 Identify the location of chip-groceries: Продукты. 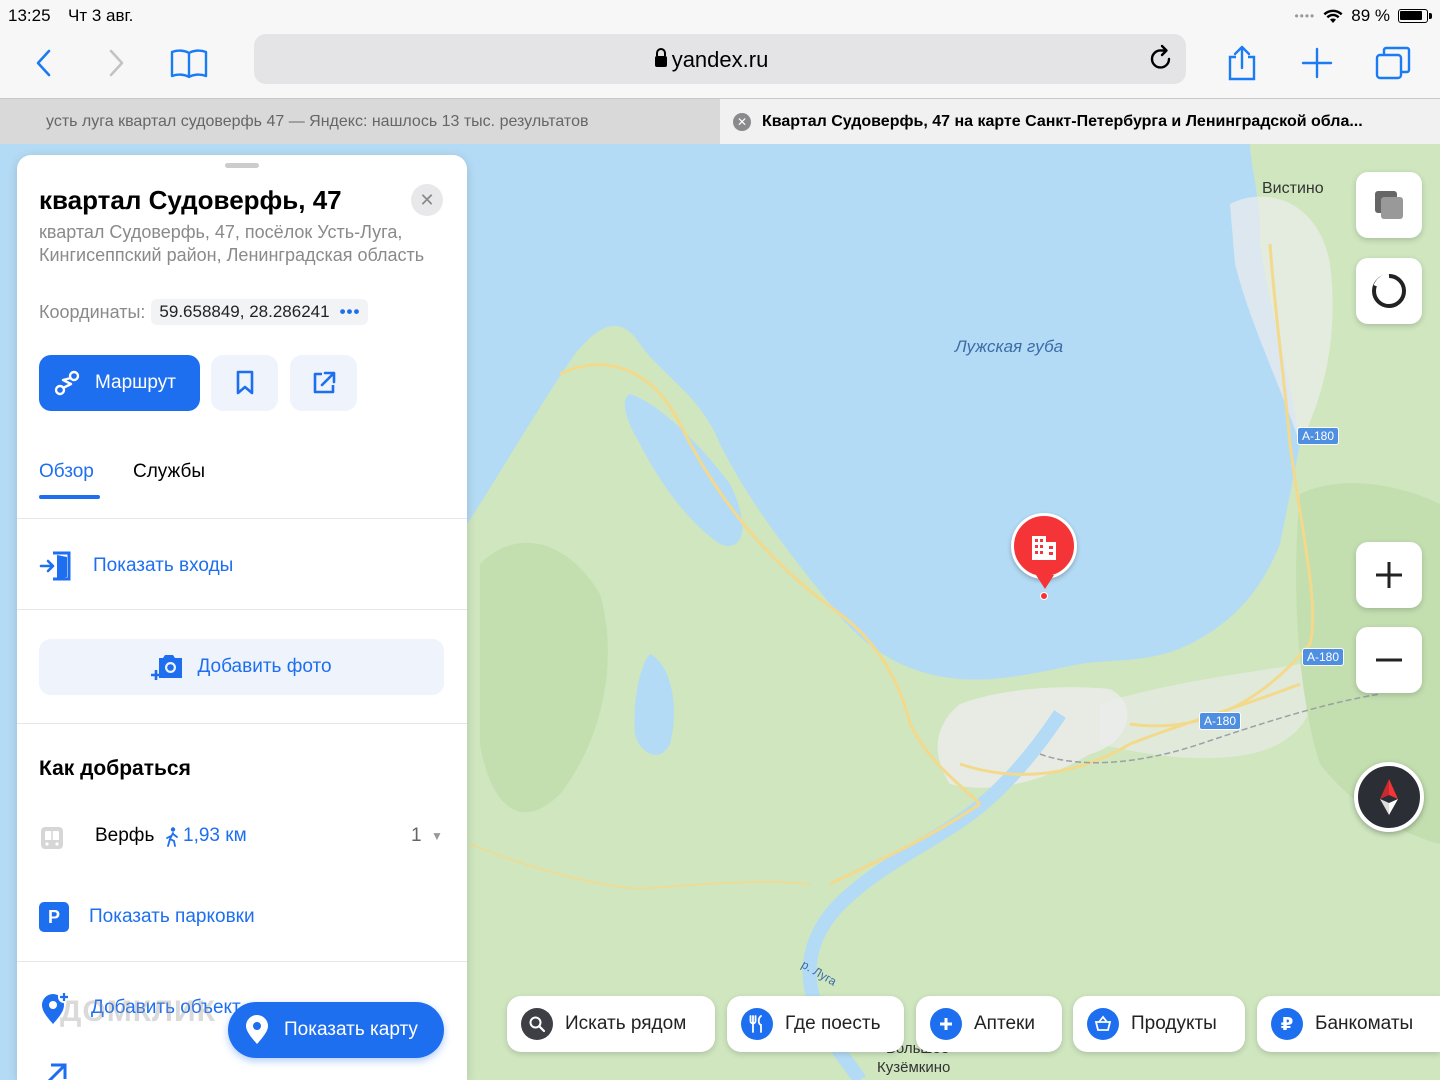
(1159, 1024).